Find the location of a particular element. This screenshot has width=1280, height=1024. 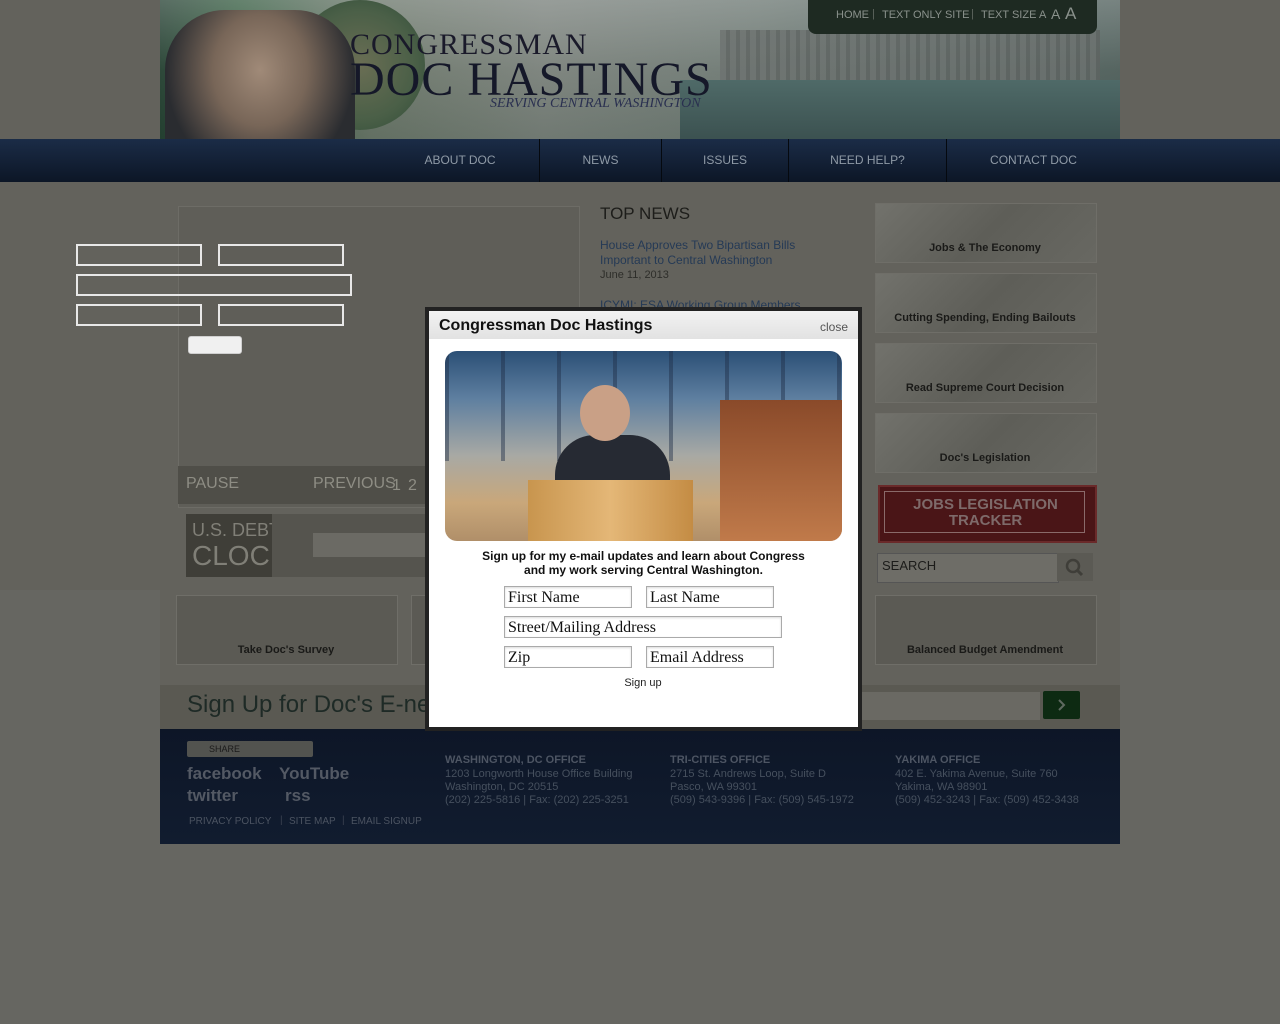

search-placeholder: SEARCH is located at coordinates (909, 565).